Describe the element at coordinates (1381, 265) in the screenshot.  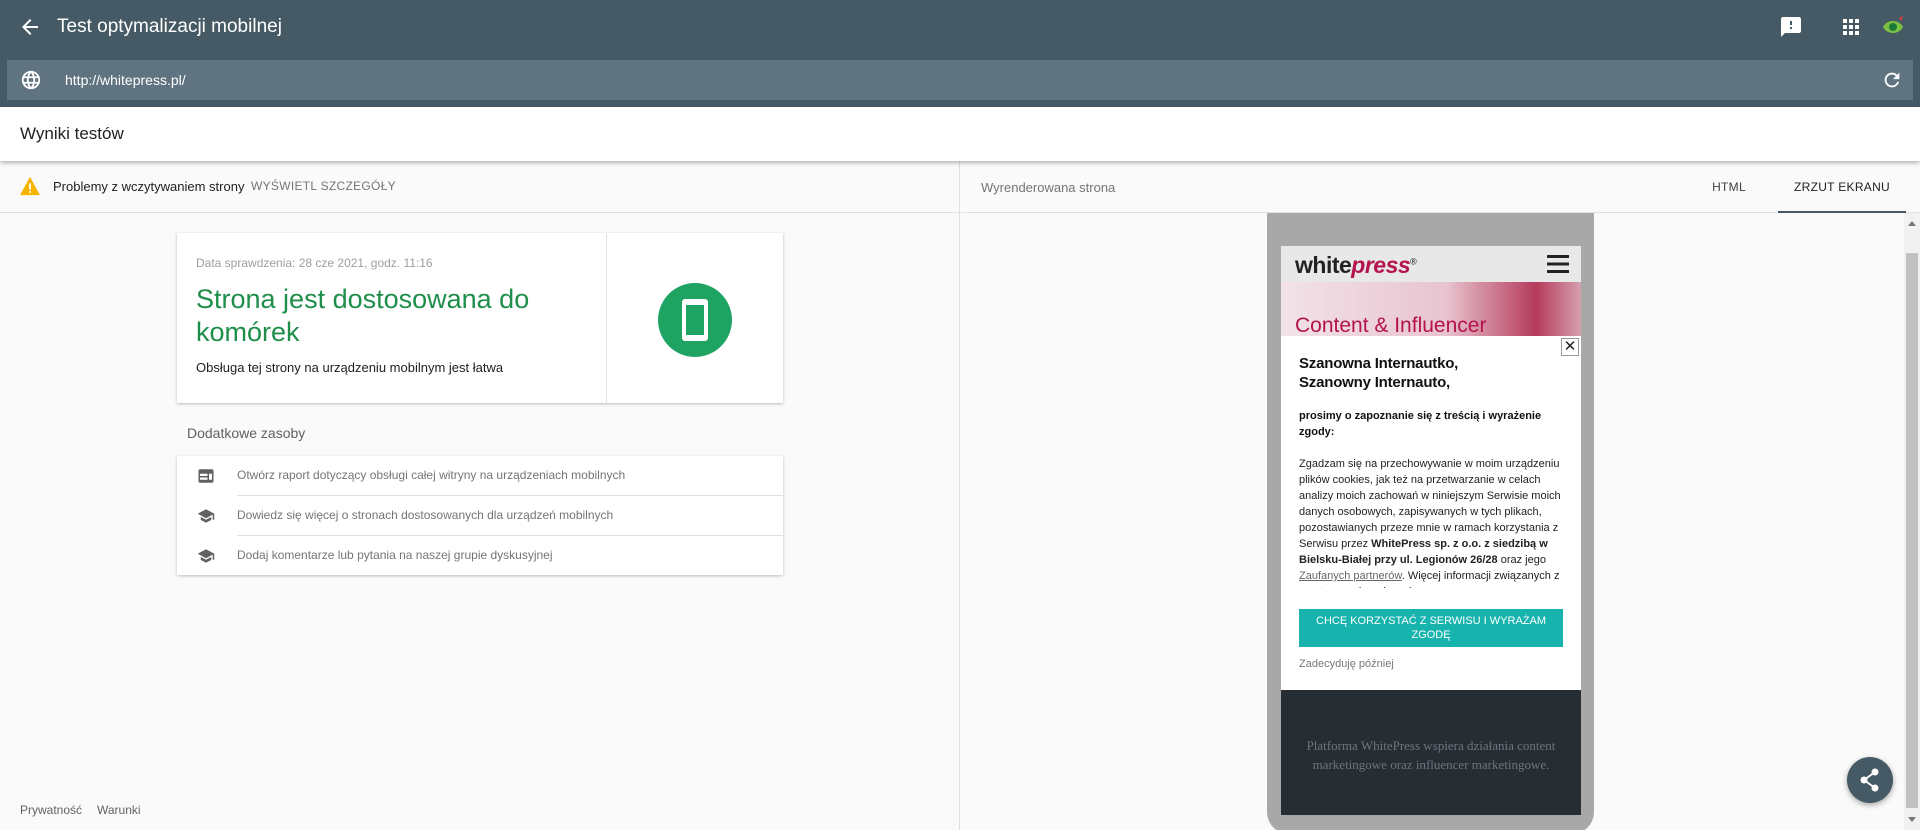
I see `logo-accent: press` at that location.